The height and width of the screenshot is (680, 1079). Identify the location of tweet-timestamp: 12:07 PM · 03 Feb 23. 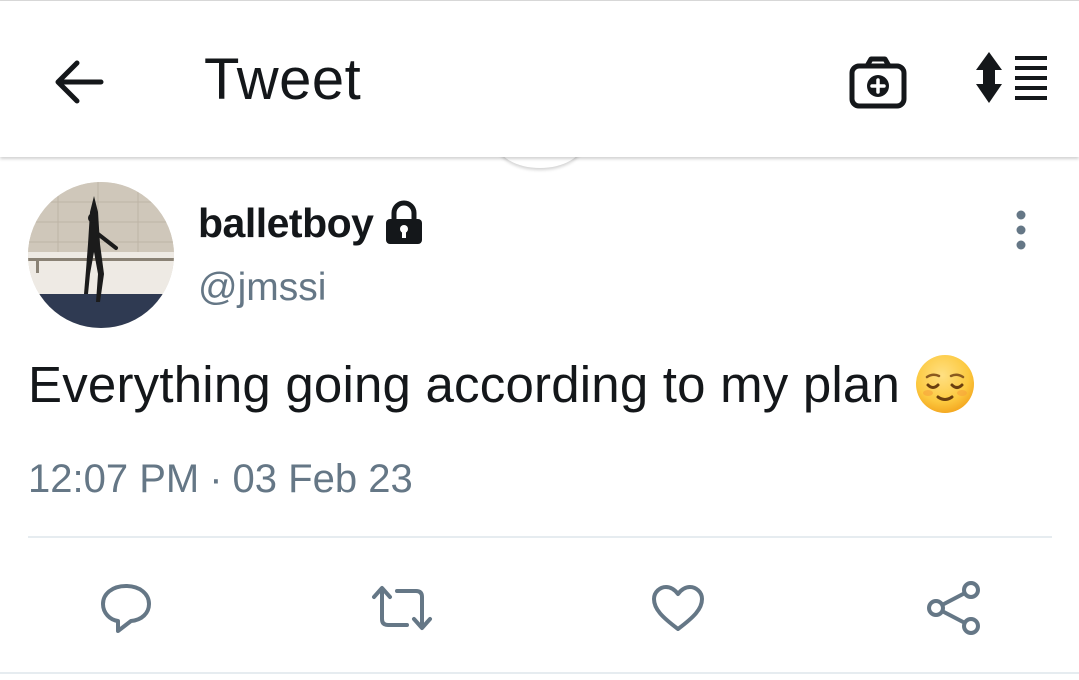
(220, 479).